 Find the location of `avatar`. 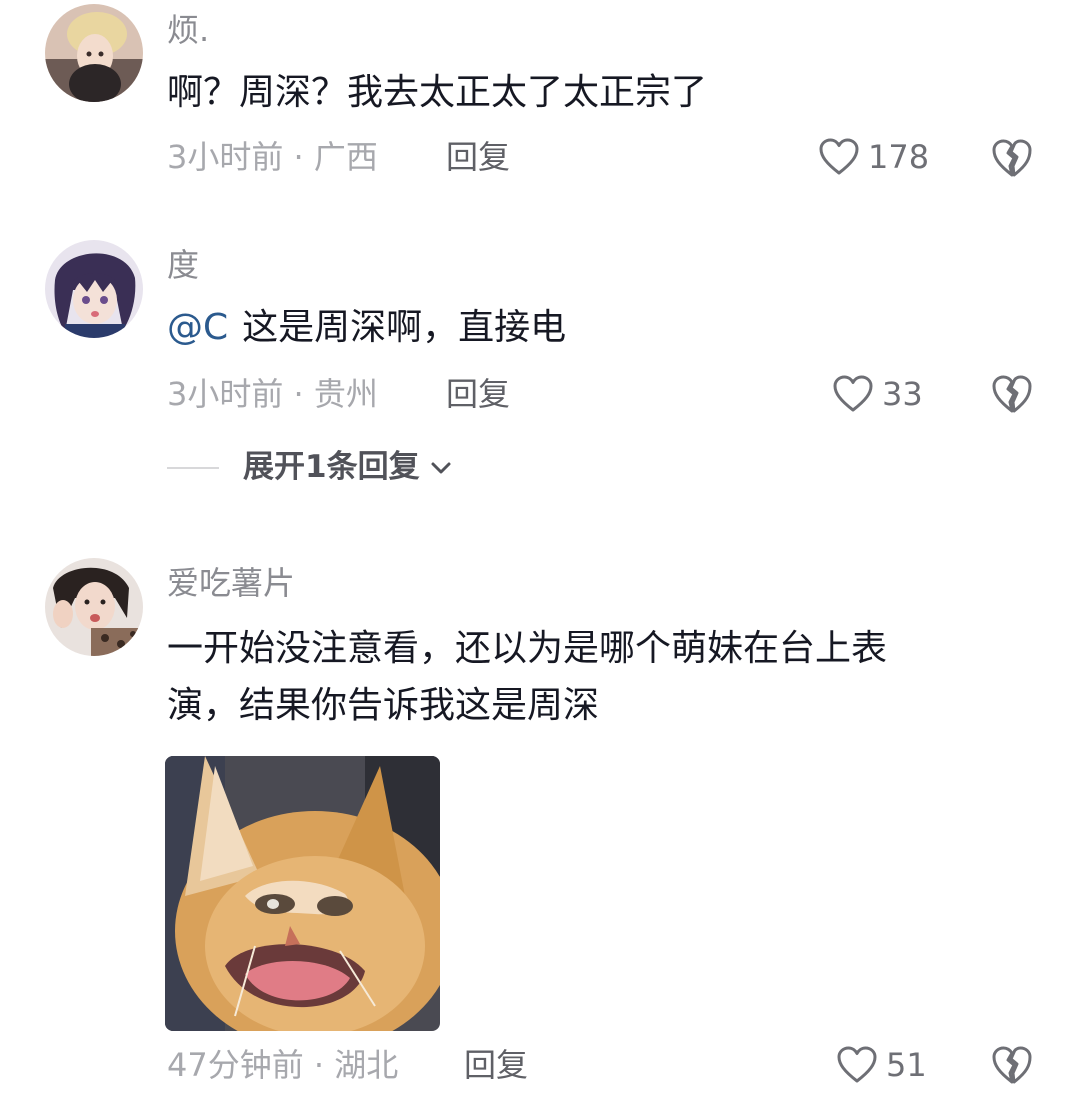

avatar is located at coordinates (94, 607).